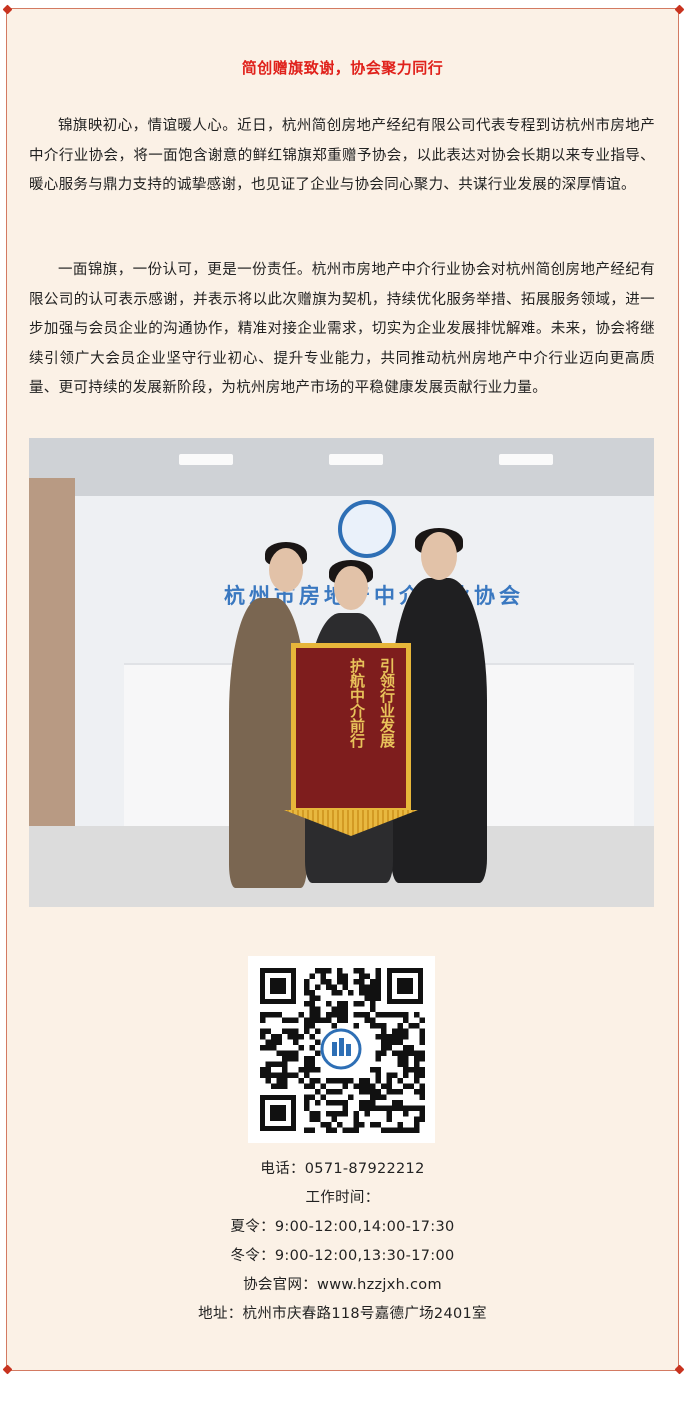 The image size is (685, 1415). What do you see at coordinates (342, 1283) in the screenshot?
I see `website-link: 协会官网：www.hzzjxh.com` at bounding box center [342, 1283].